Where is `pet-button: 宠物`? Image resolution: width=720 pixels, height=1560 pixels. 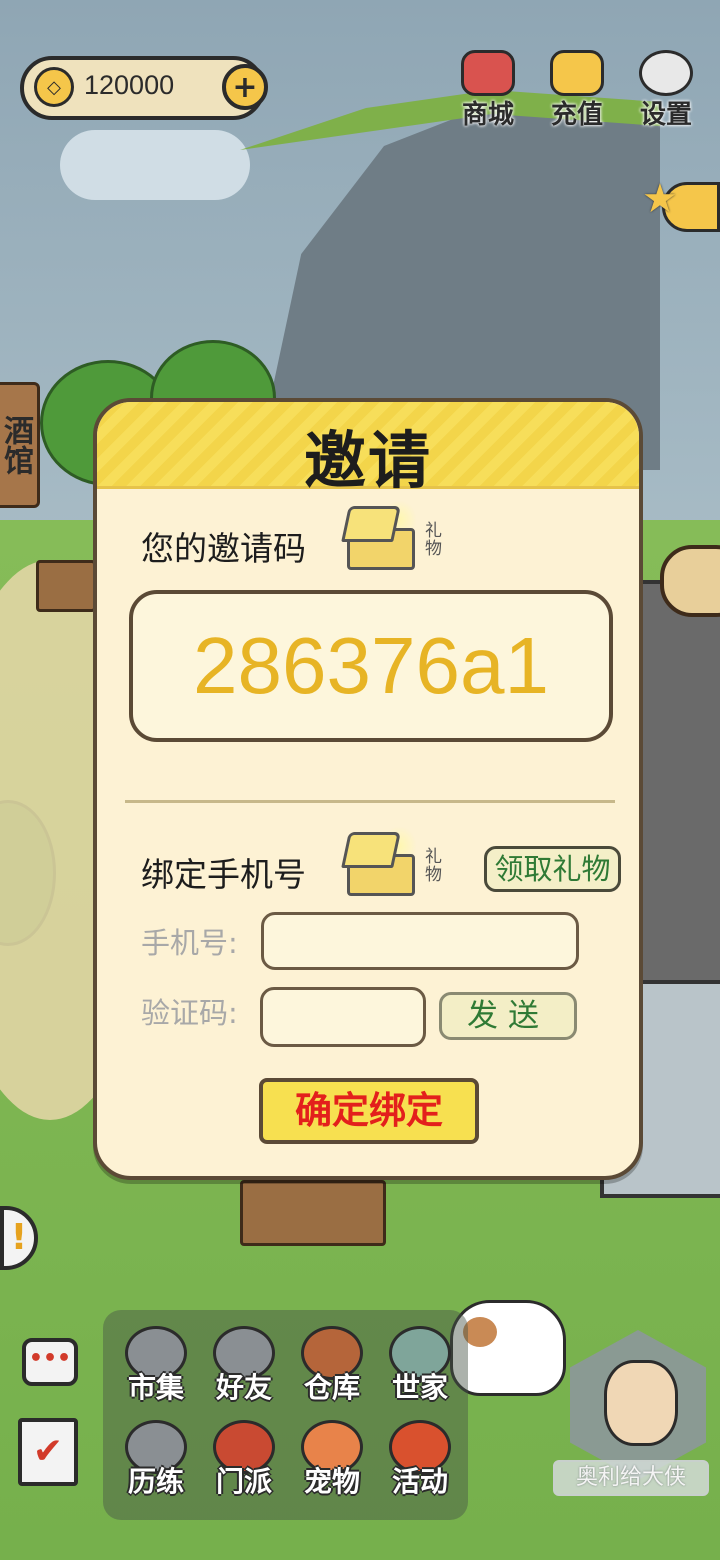 pet-button: 宠物 is located at coordinates (332, 1466).